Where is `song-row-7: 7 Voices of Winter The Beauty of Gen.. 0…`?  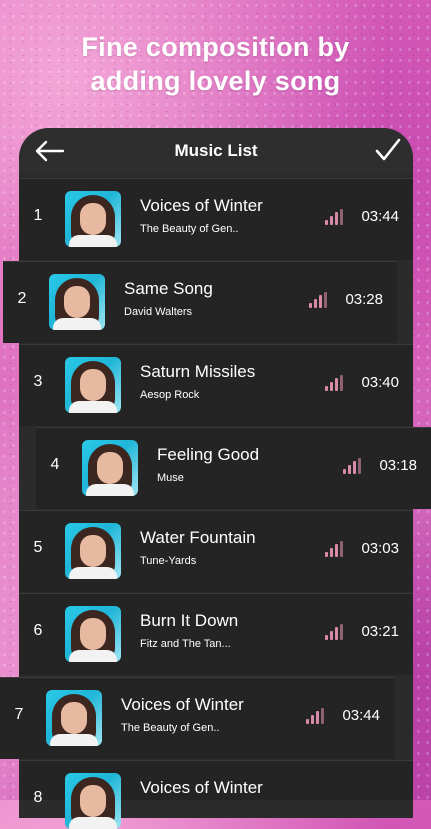
song-row-7: 7 Voices of Winter The Beauty of Gen.. 0… is located at coordinates (197, 718).